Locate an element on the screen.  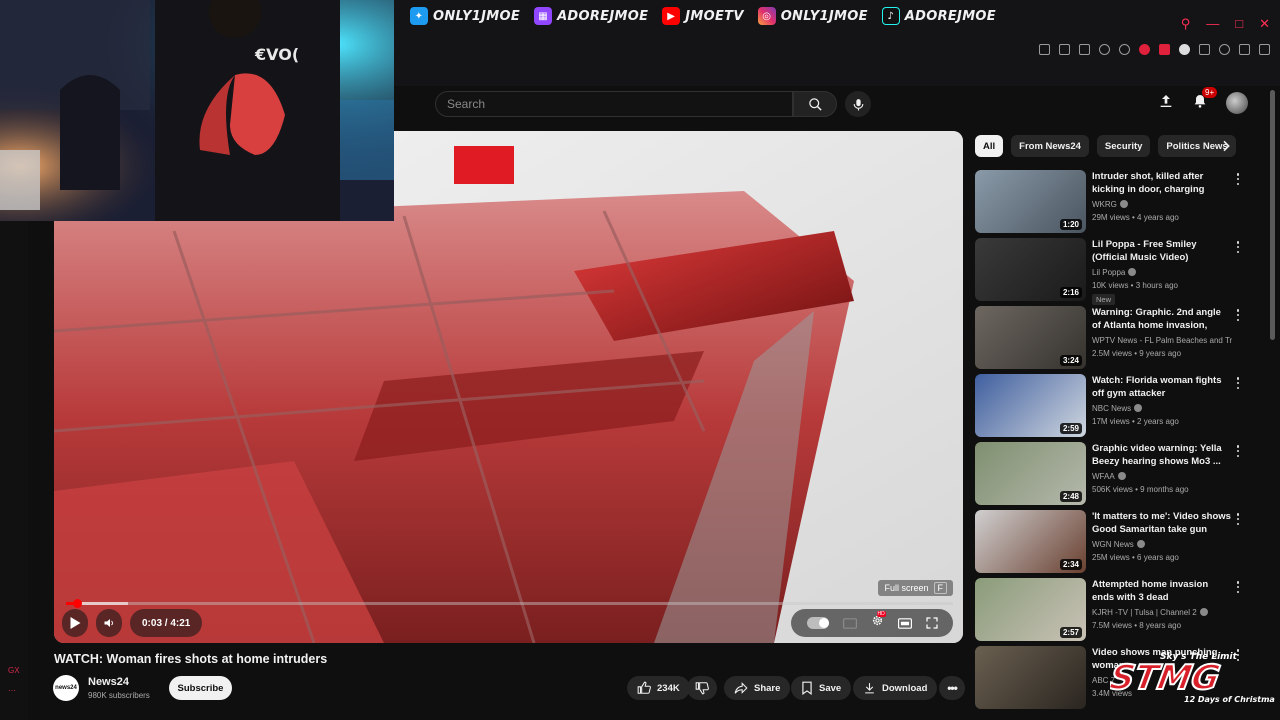
maximize-icon: □ is located at coordinates (1239, 24).